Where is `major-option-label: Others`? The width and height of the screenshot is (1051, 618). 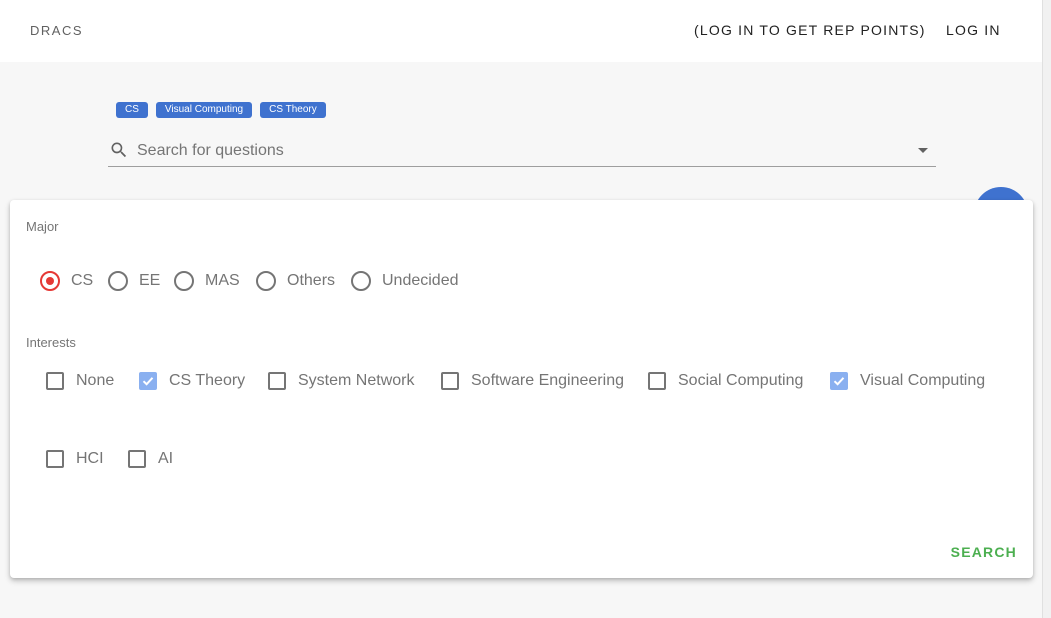 major-option-label: Others is located at coordinates (311, 280).